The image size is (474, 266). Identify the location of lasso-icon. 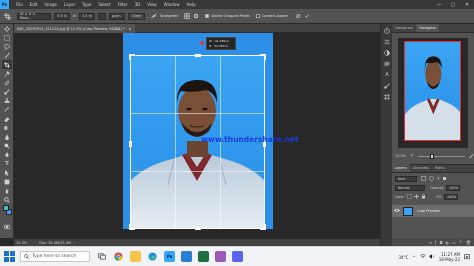
(7, 46).